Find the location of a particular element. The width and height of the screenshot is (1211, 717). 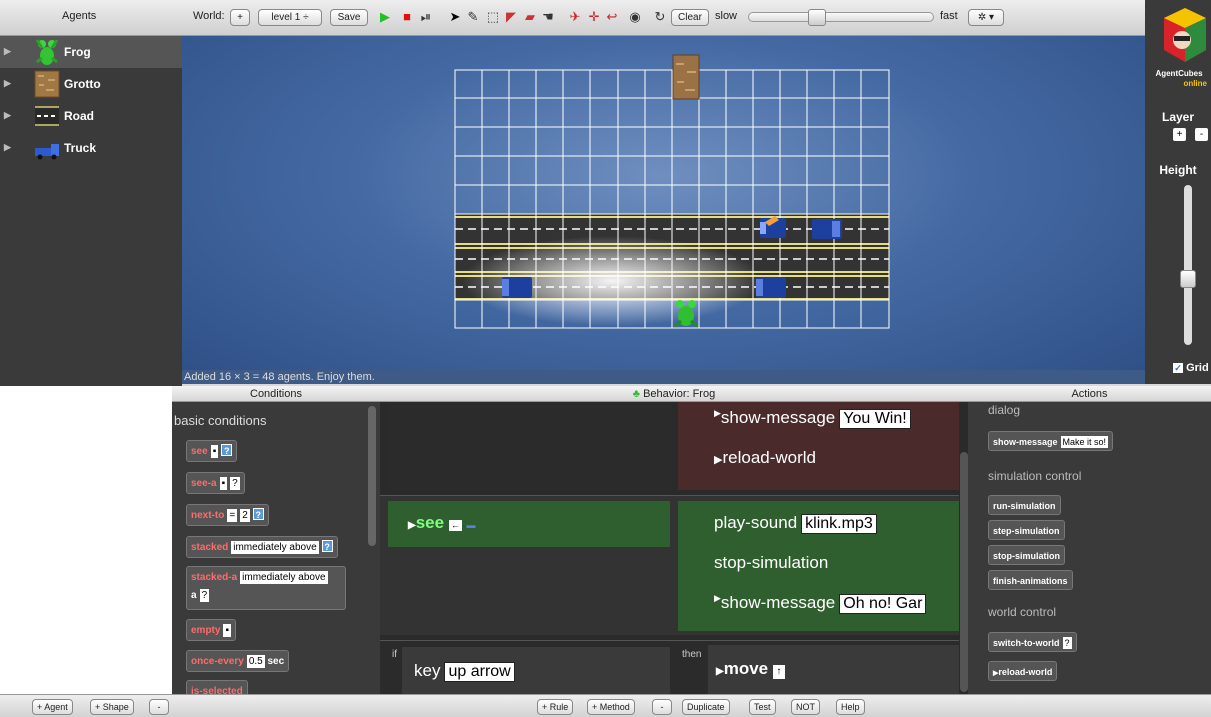

step-icon: ⏯ is located at coordinates (426, 17).